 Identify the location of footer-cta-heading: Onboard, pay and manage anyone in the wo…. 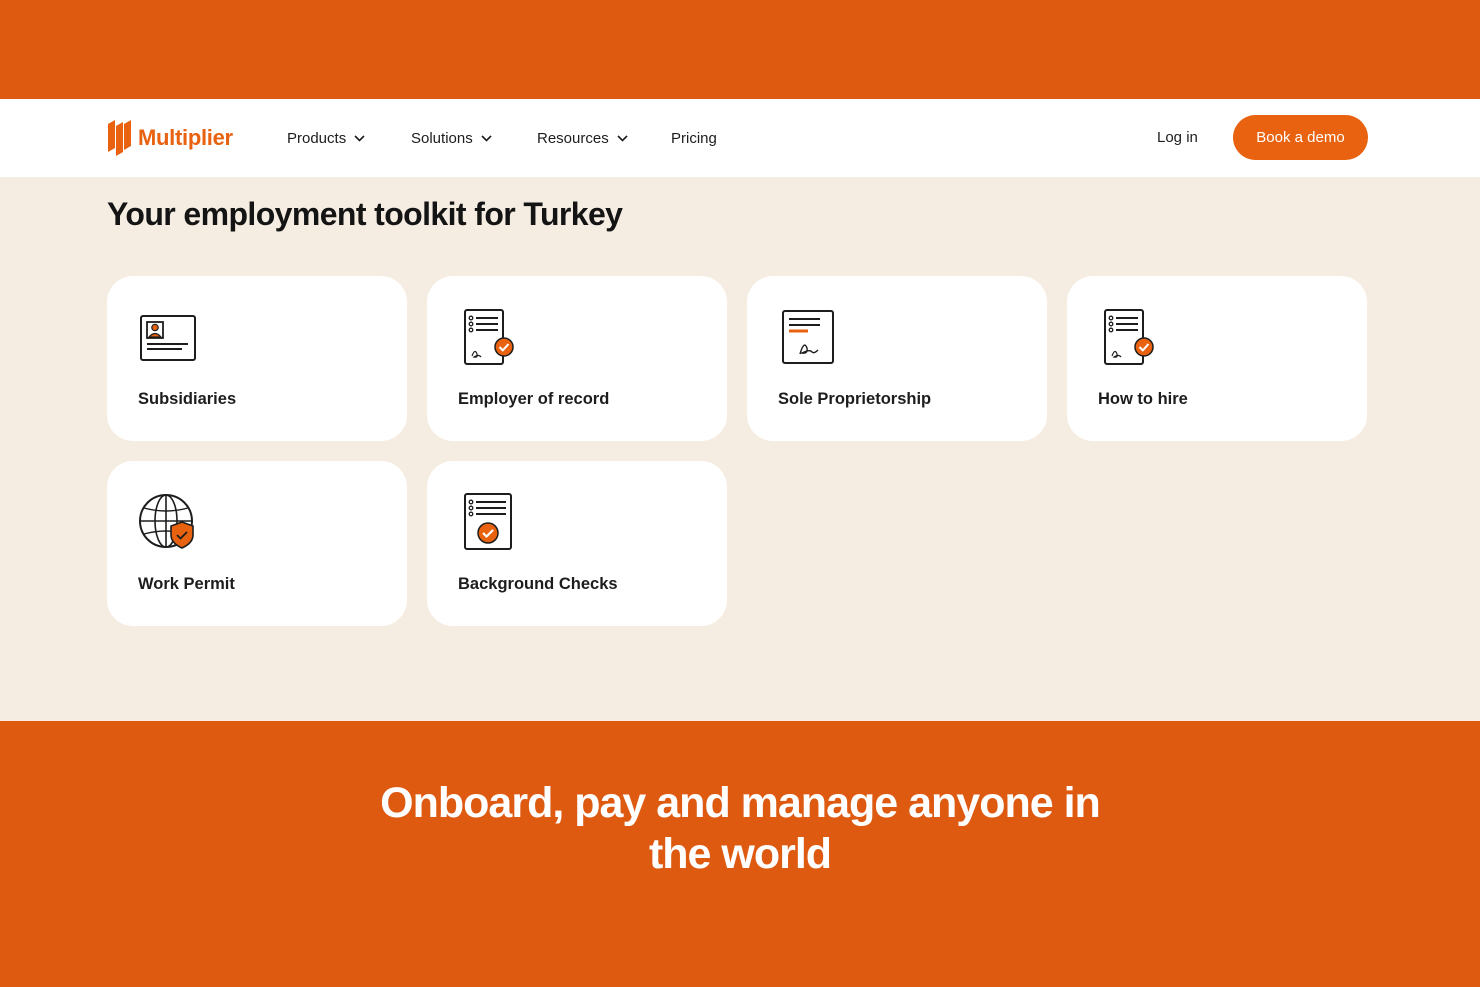
(740, 829).